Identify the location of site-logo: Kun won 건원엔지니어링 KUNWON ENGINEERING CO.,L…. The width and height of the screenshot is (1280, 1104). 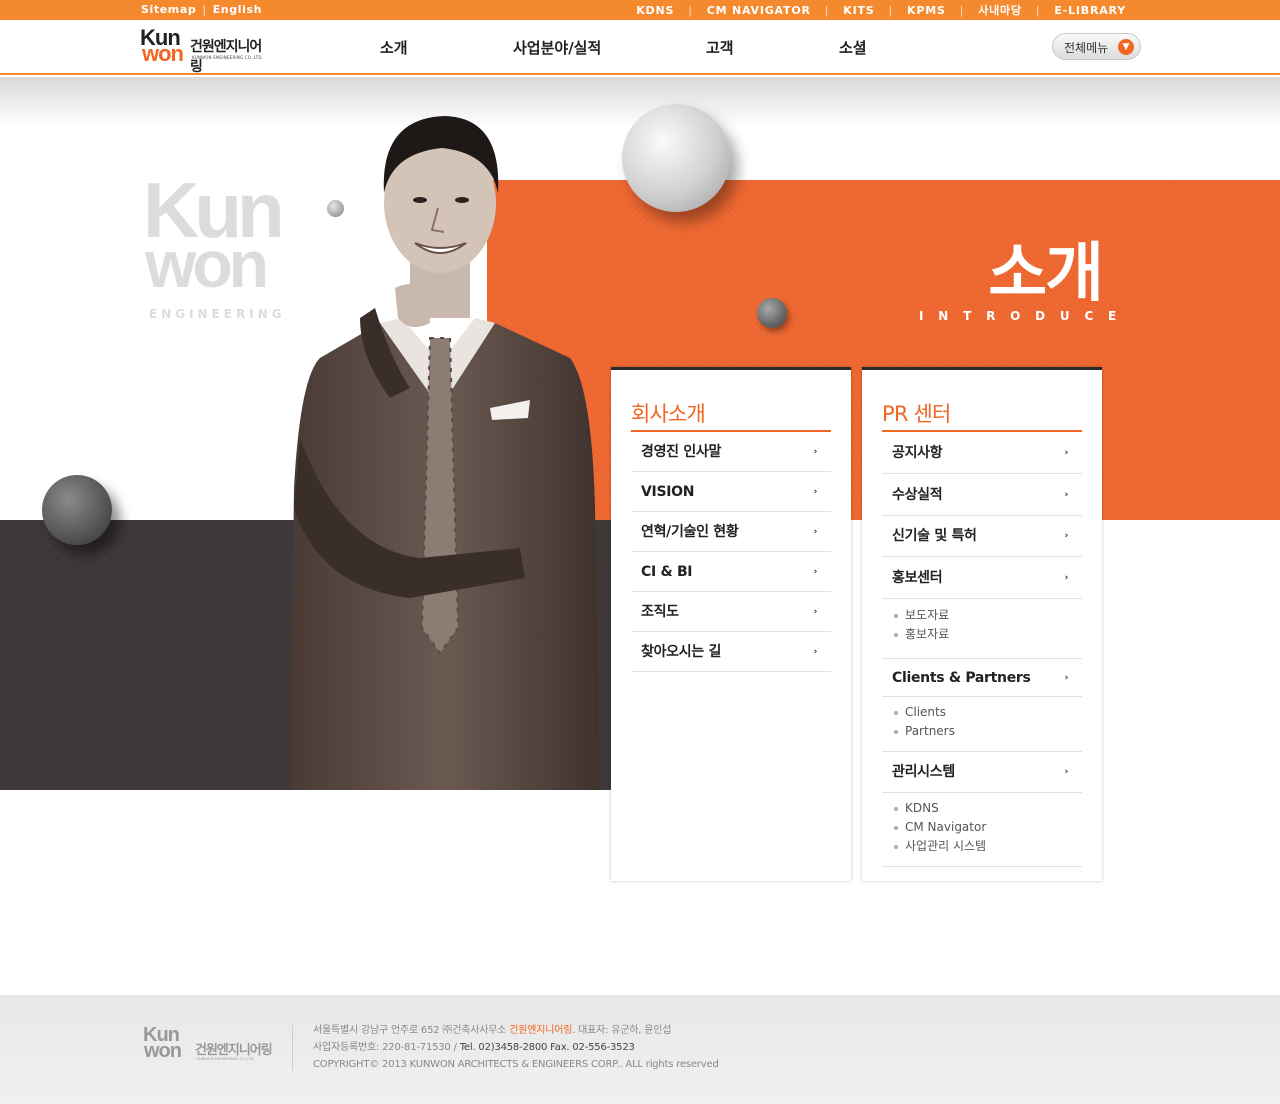
(205, 51).